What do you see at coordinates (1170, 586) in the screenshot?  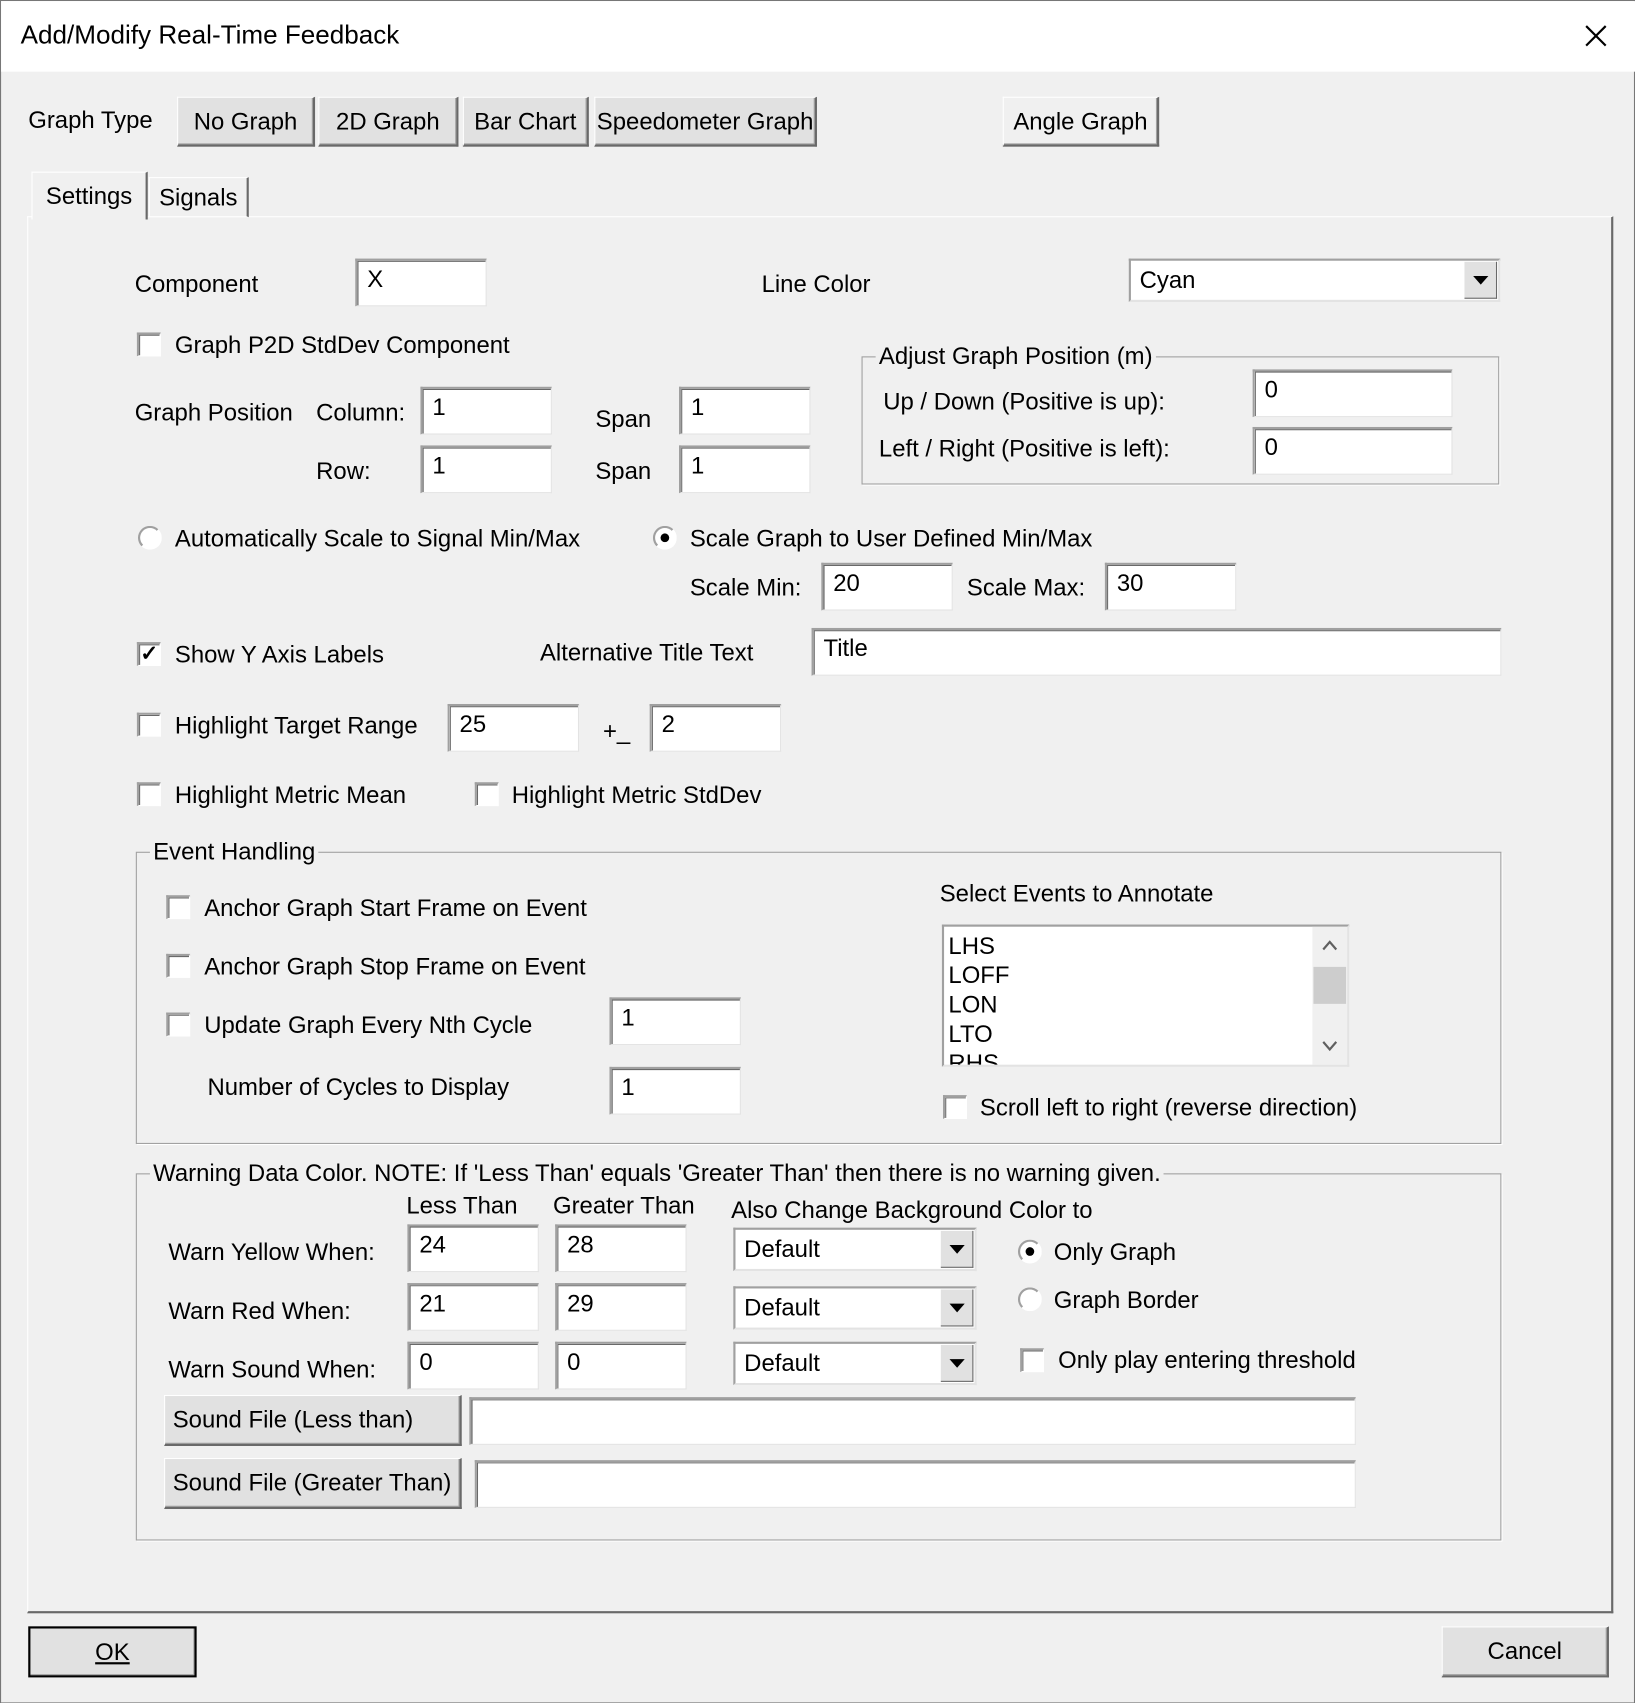 I see `scale-max-input: 30` at bounding box center [1170, 586].